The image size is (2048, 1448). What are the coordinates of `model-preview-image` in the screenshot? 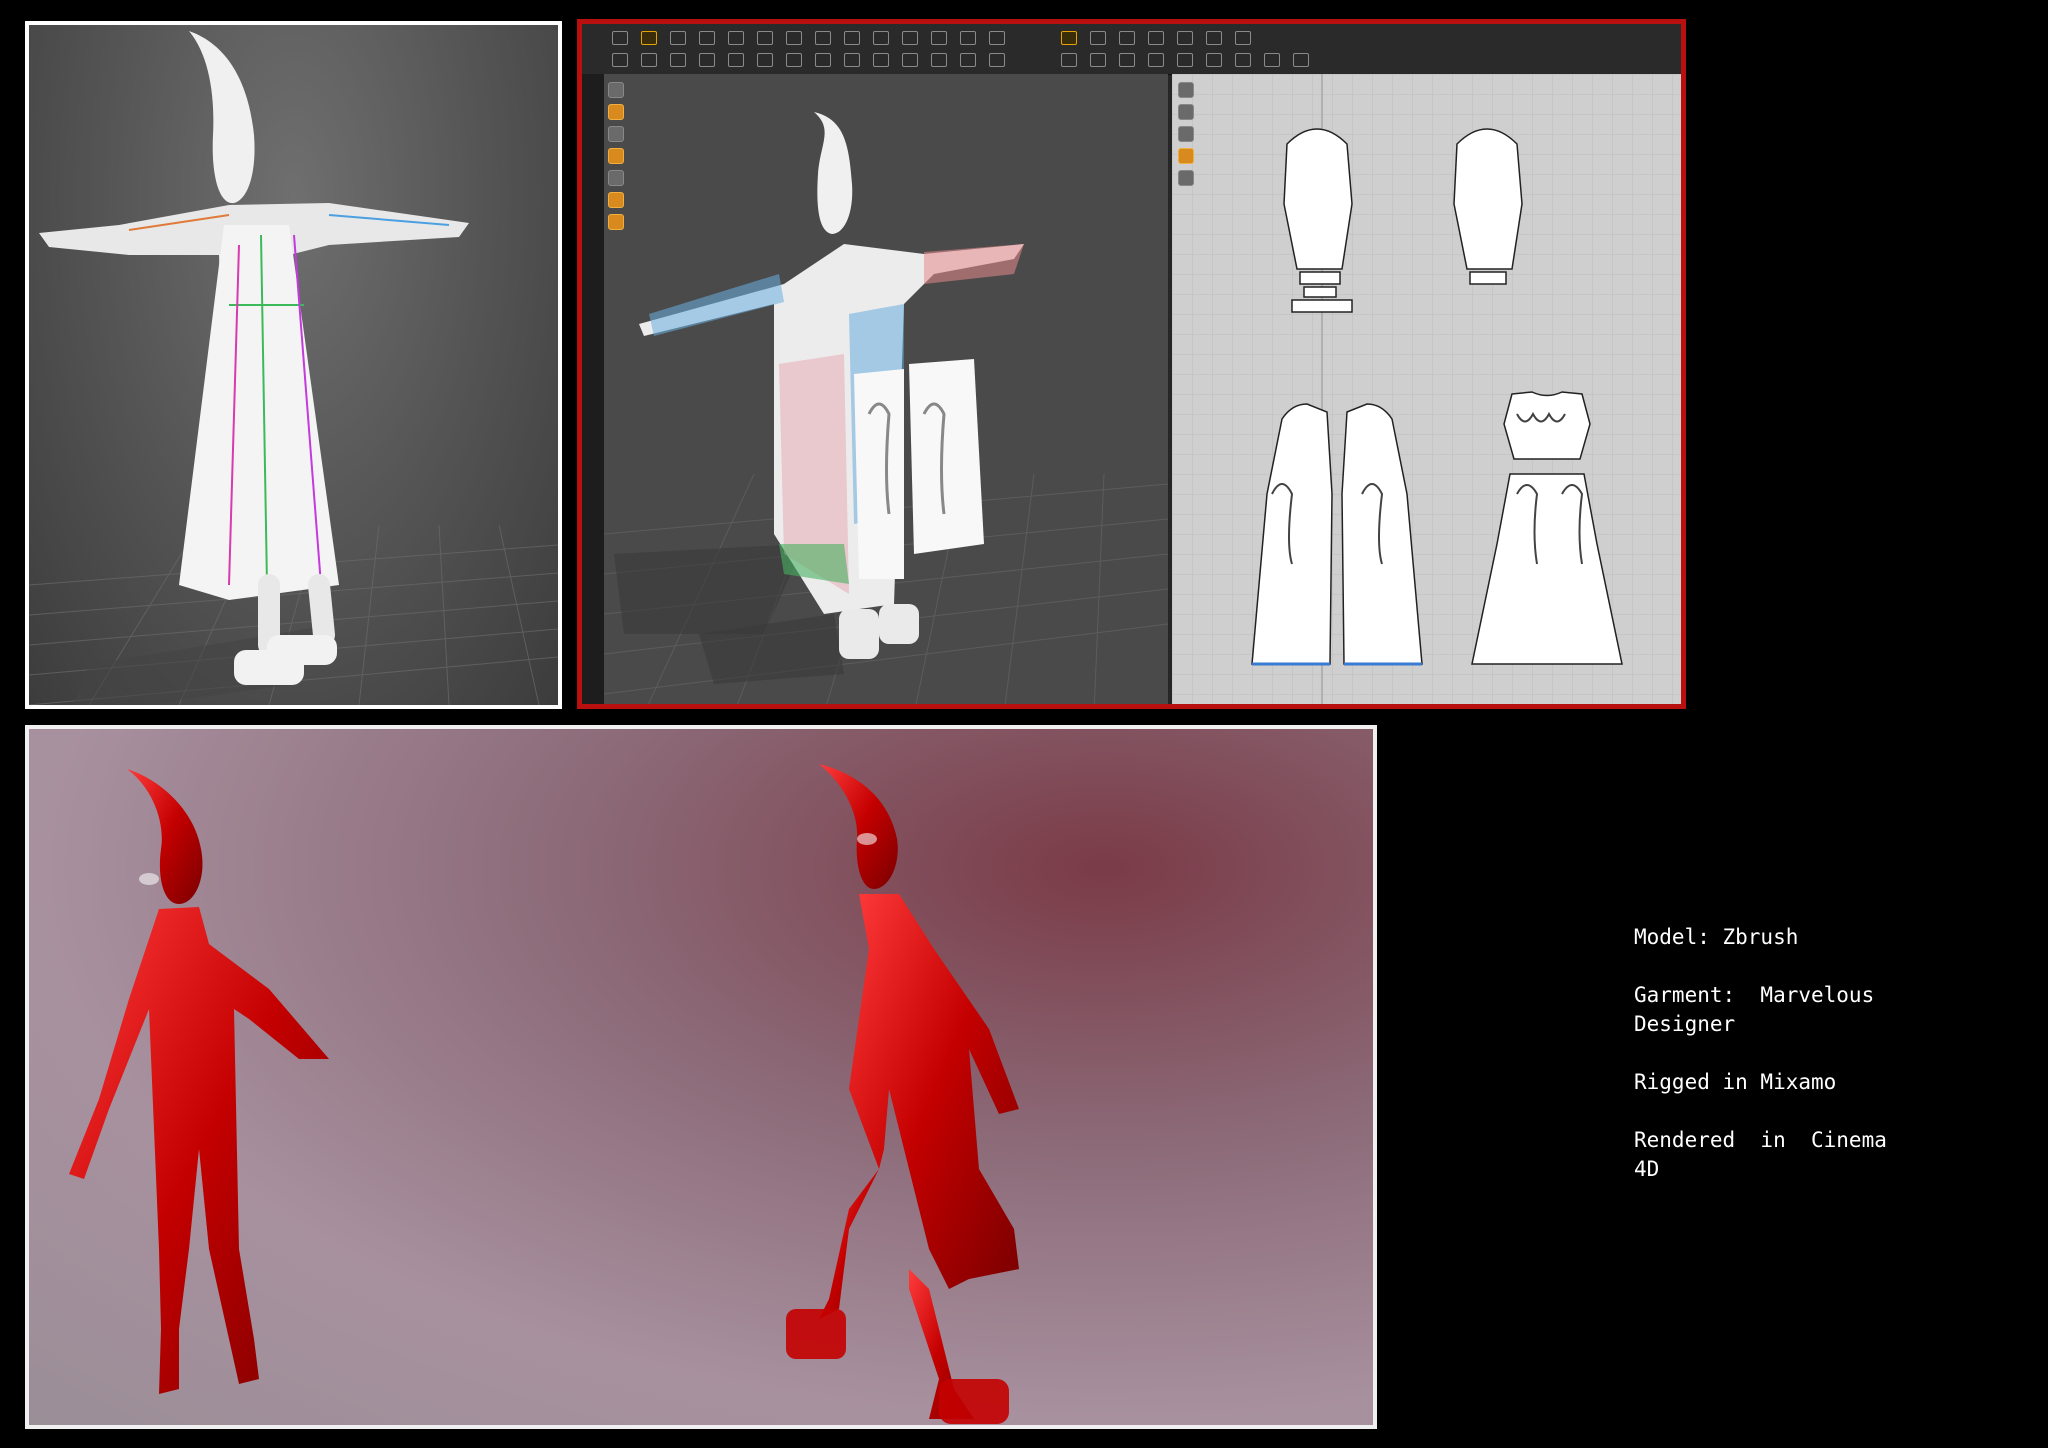 It's located at (293, 368).